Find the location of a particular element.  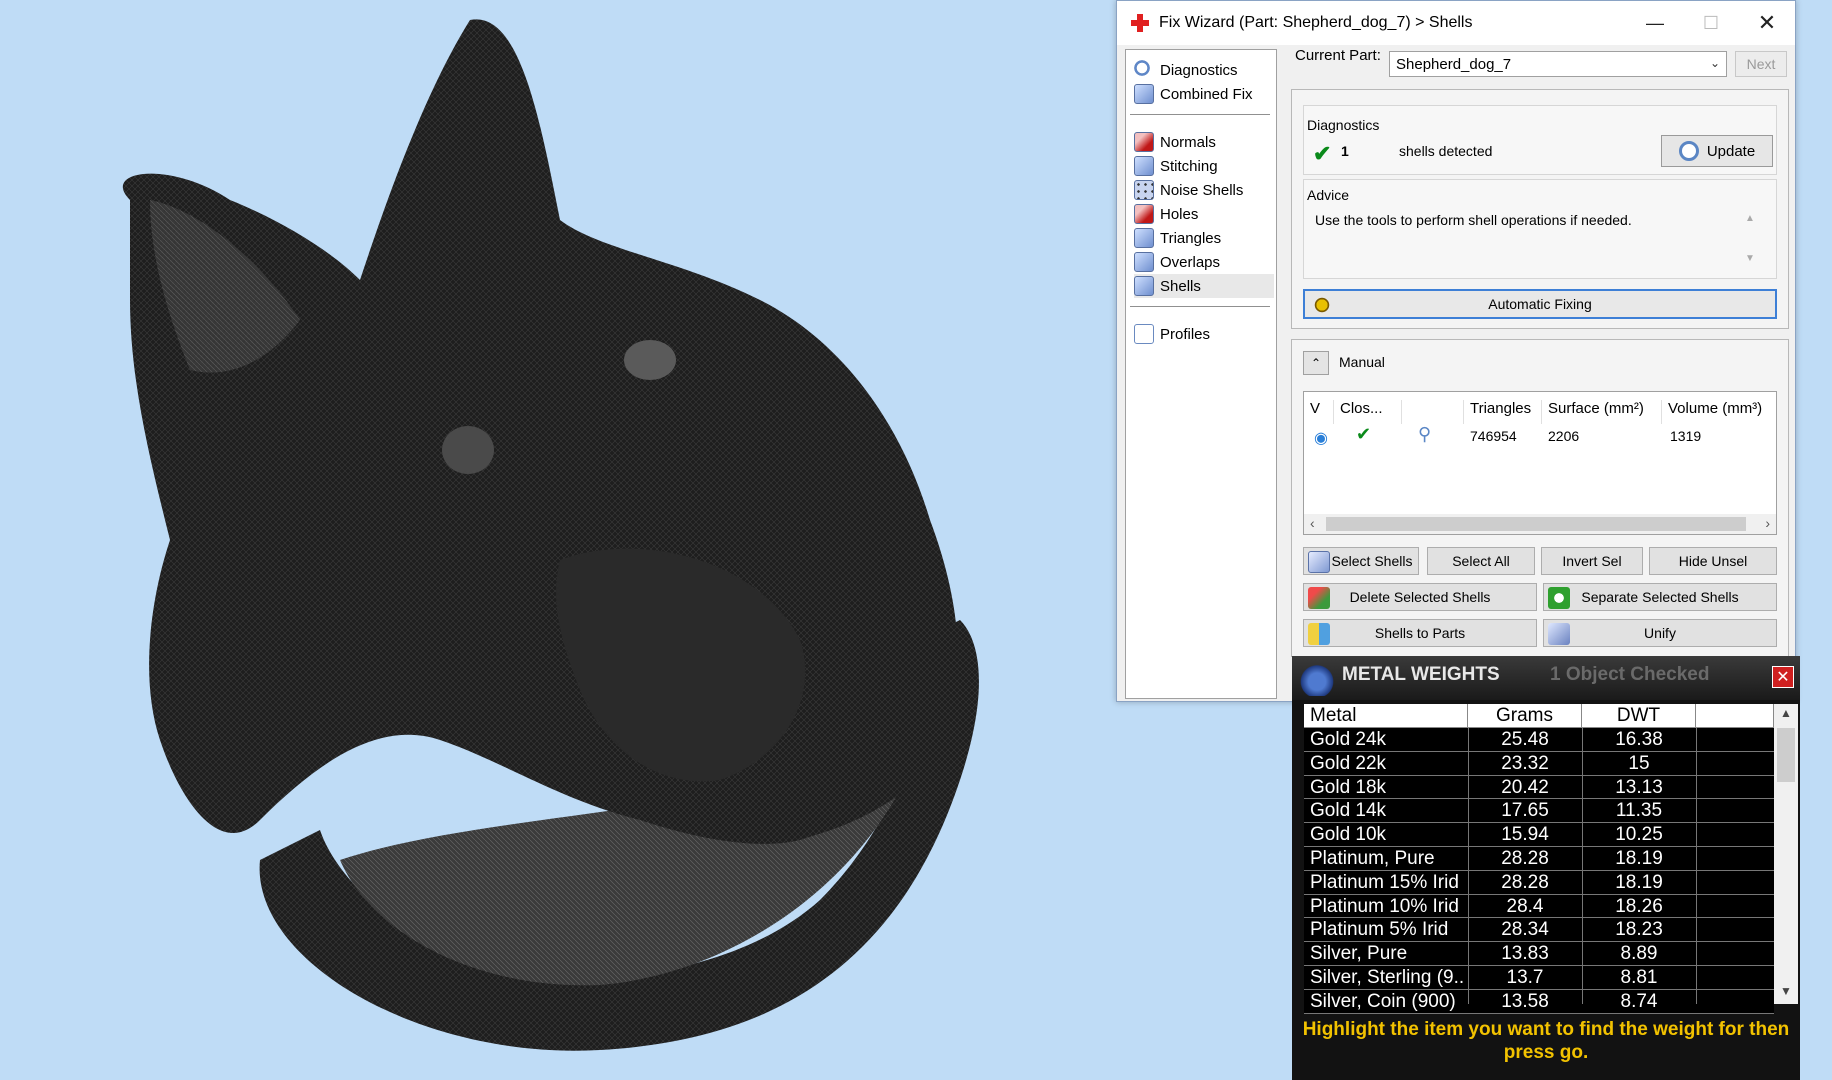

column-header-metal: Metal is located at coordinates (1386, 716).